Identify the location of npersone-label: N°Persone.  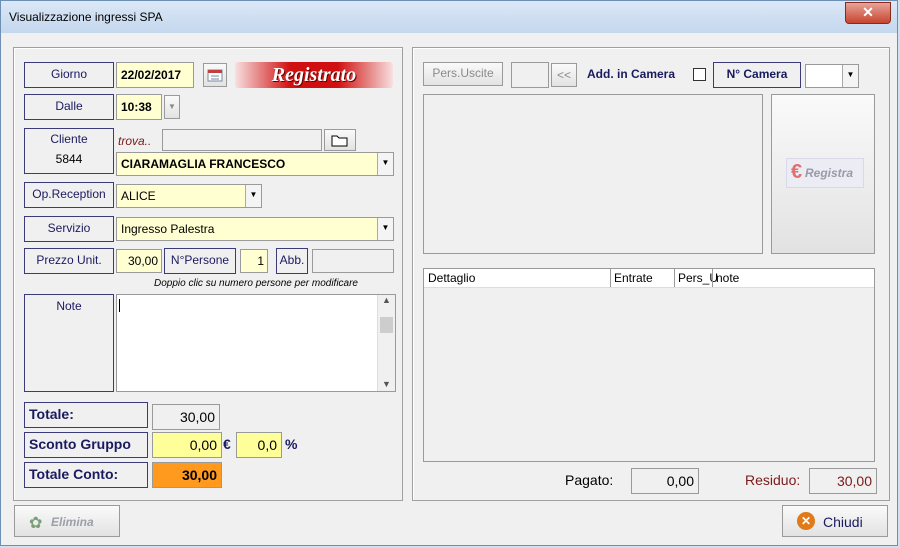
(200, 261).